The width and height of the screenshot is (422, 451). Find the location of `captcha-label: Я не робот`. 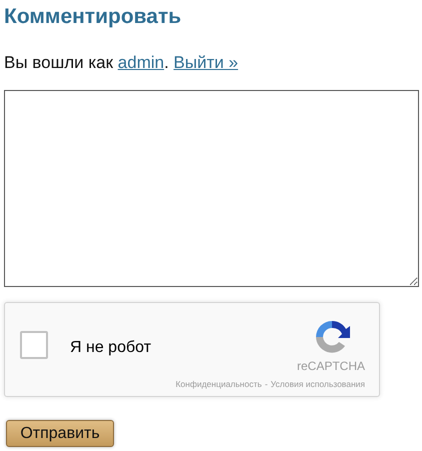

captcha-label: Я не робот is located at coordinates (111, 348).